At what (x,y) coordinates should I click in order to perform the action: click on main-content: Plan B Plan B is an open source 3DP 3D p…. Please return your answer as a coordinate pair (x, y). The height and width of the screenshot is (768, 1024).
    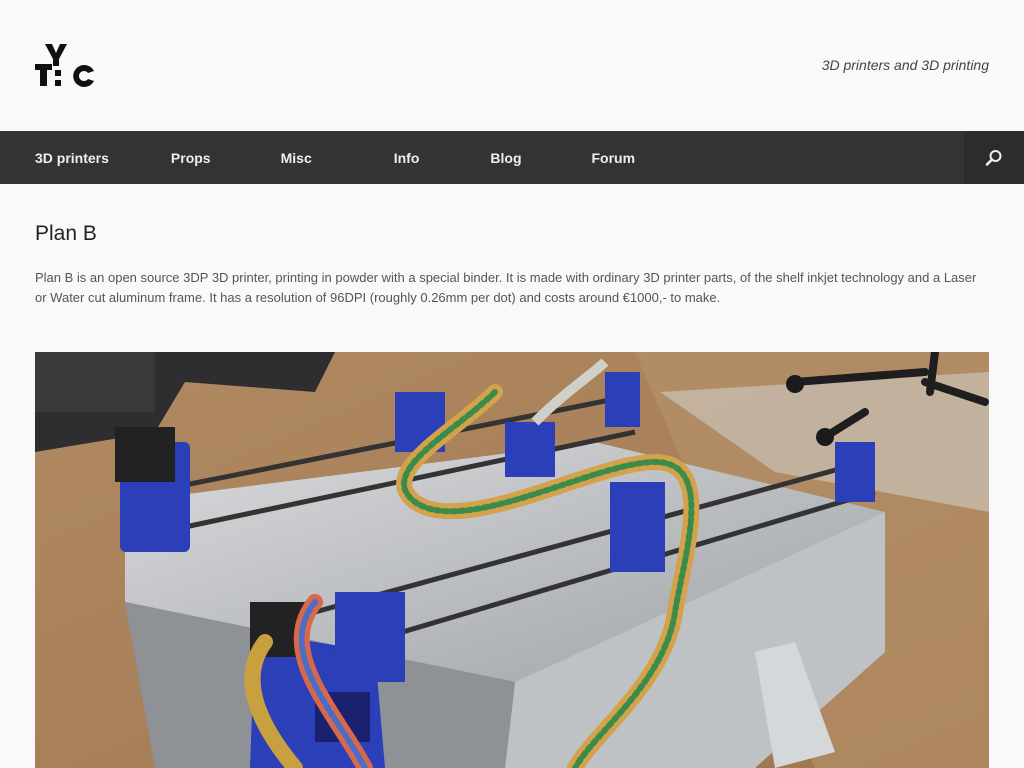
    Looking at the image, I should click on (512, 265).